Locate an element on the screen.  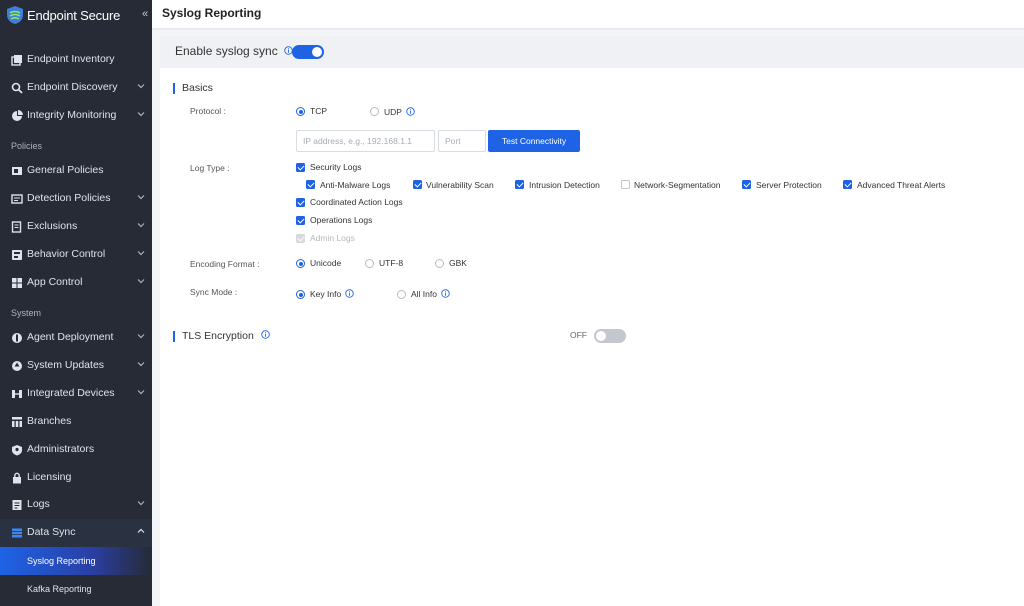
protocol-udp-label: UDP is located at coordinates (393, 112).